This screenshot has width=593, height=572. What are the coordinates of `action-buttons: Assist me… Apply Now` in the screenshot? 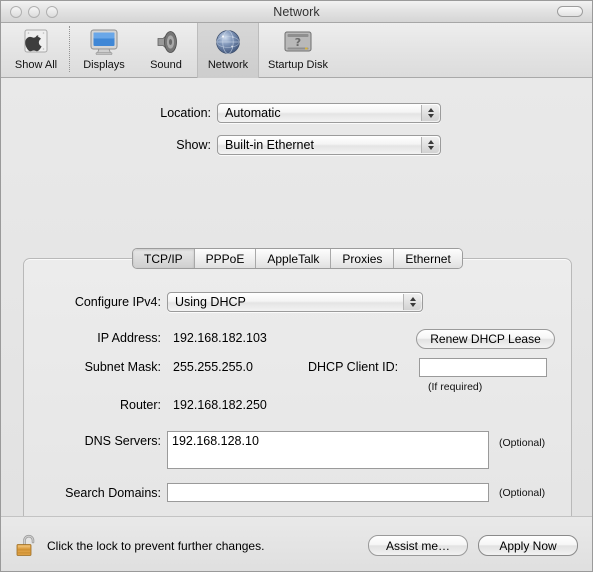 It's located at (473, 545).